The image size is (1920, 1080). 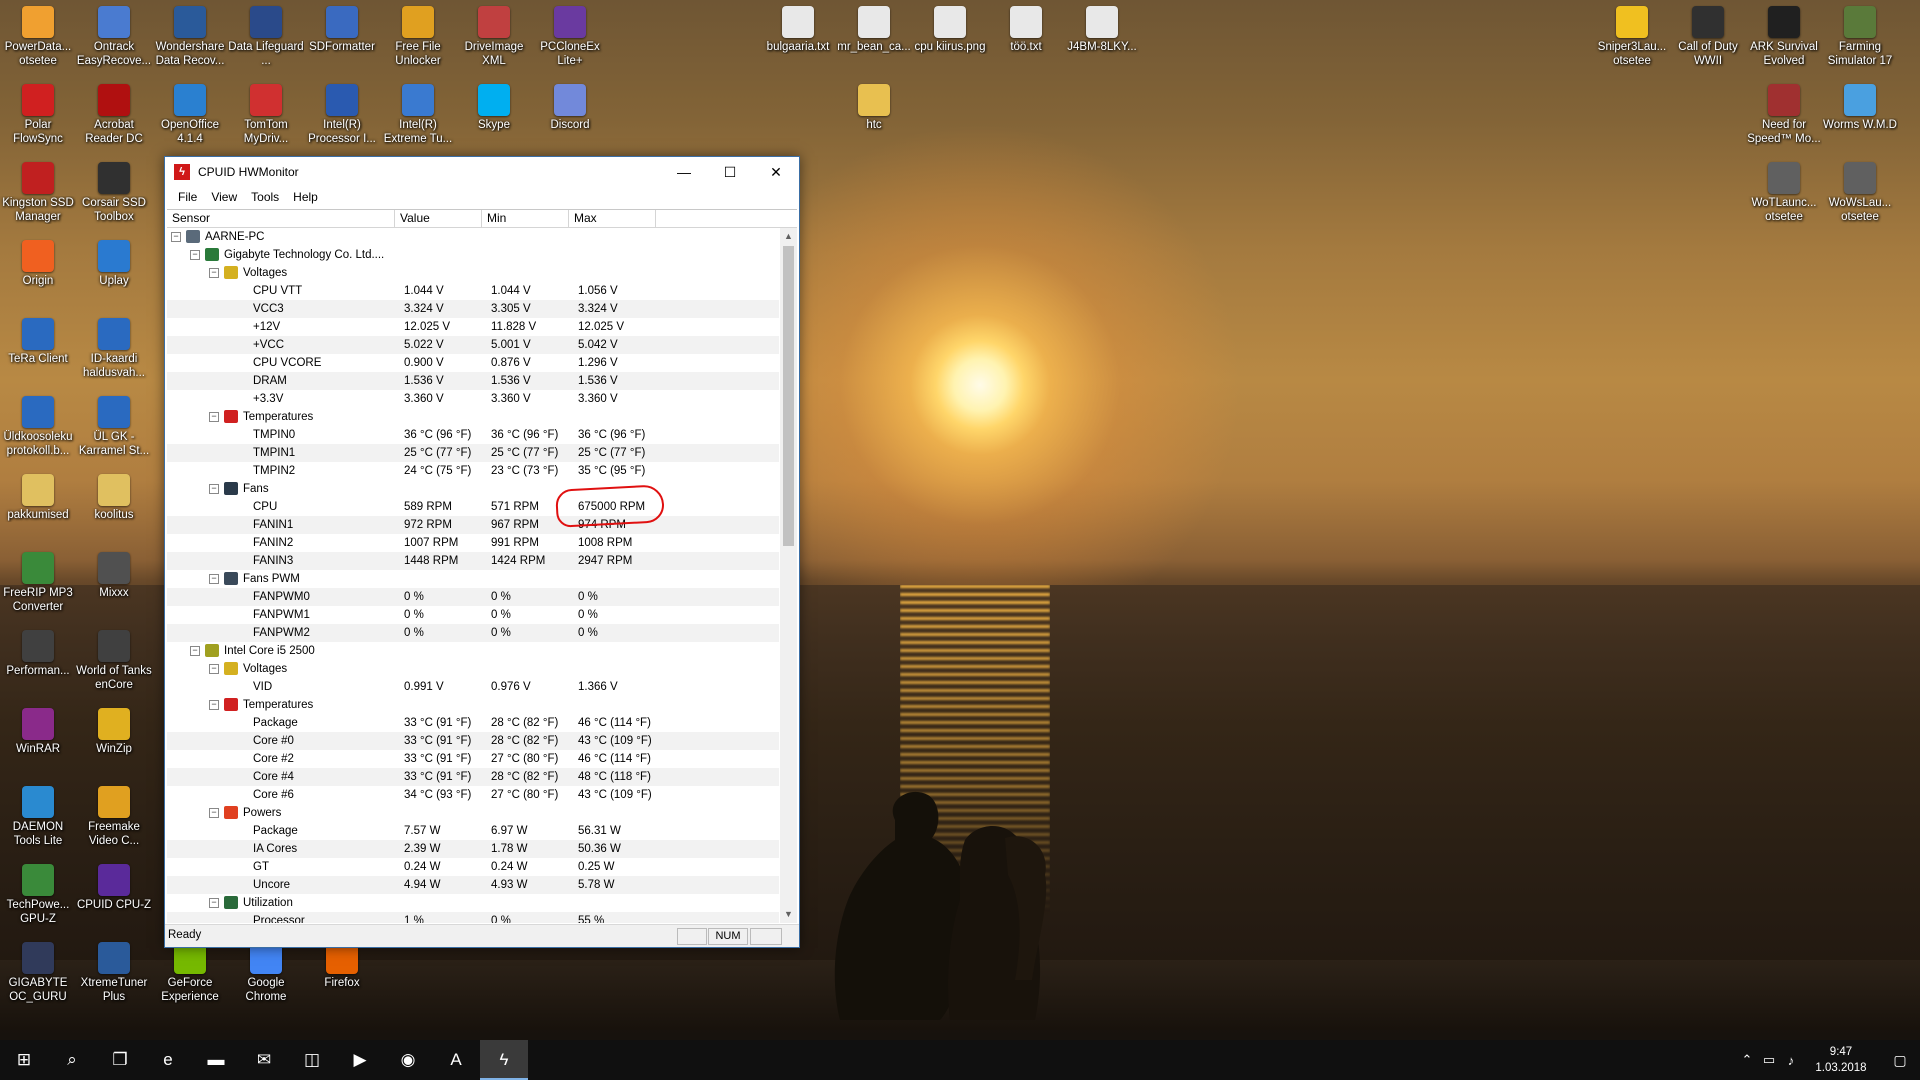 What do you see at coordinates (788, 396) in the screenshot?
I see `scroll-thumb` at bounding box center [788, 396].